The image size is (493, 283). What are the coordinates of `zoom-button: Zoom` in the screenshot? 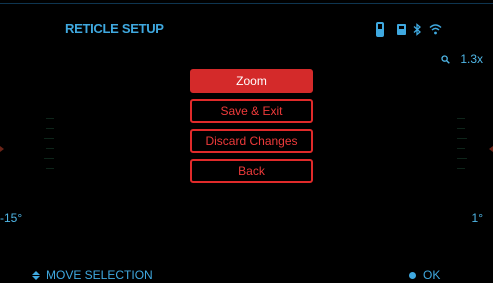 It's located at (251, 81).